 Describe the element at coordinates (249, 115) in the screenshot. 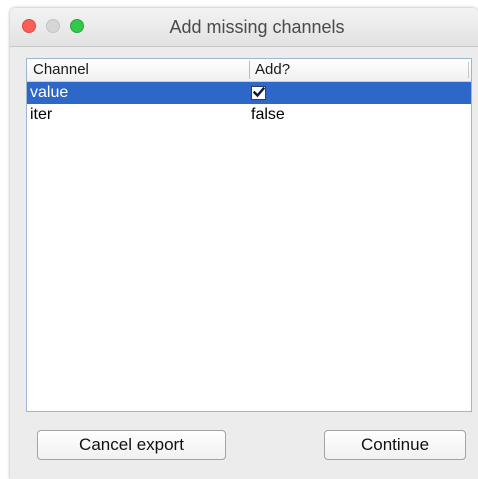

I see `table-row: iter false` at that location.